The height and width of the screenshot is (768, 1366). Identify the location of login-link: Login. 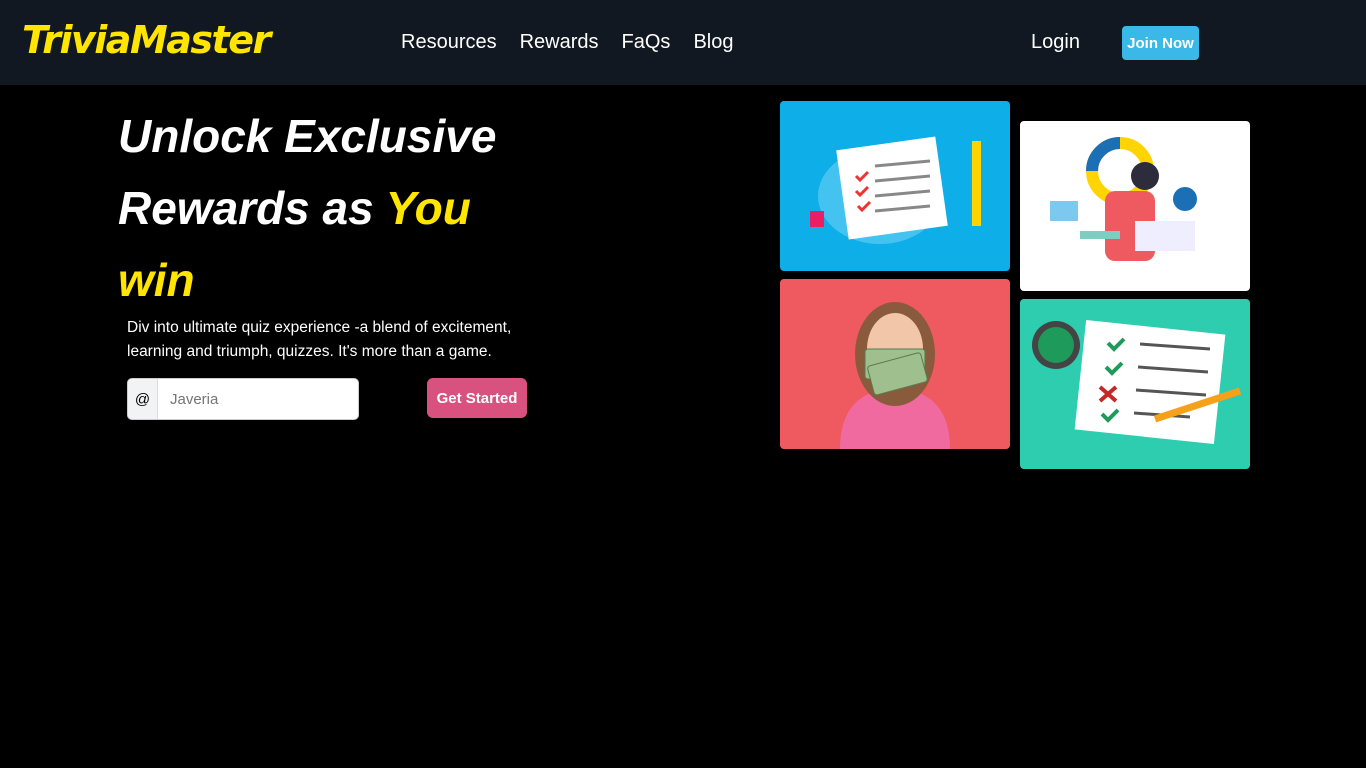
(1055, 42).